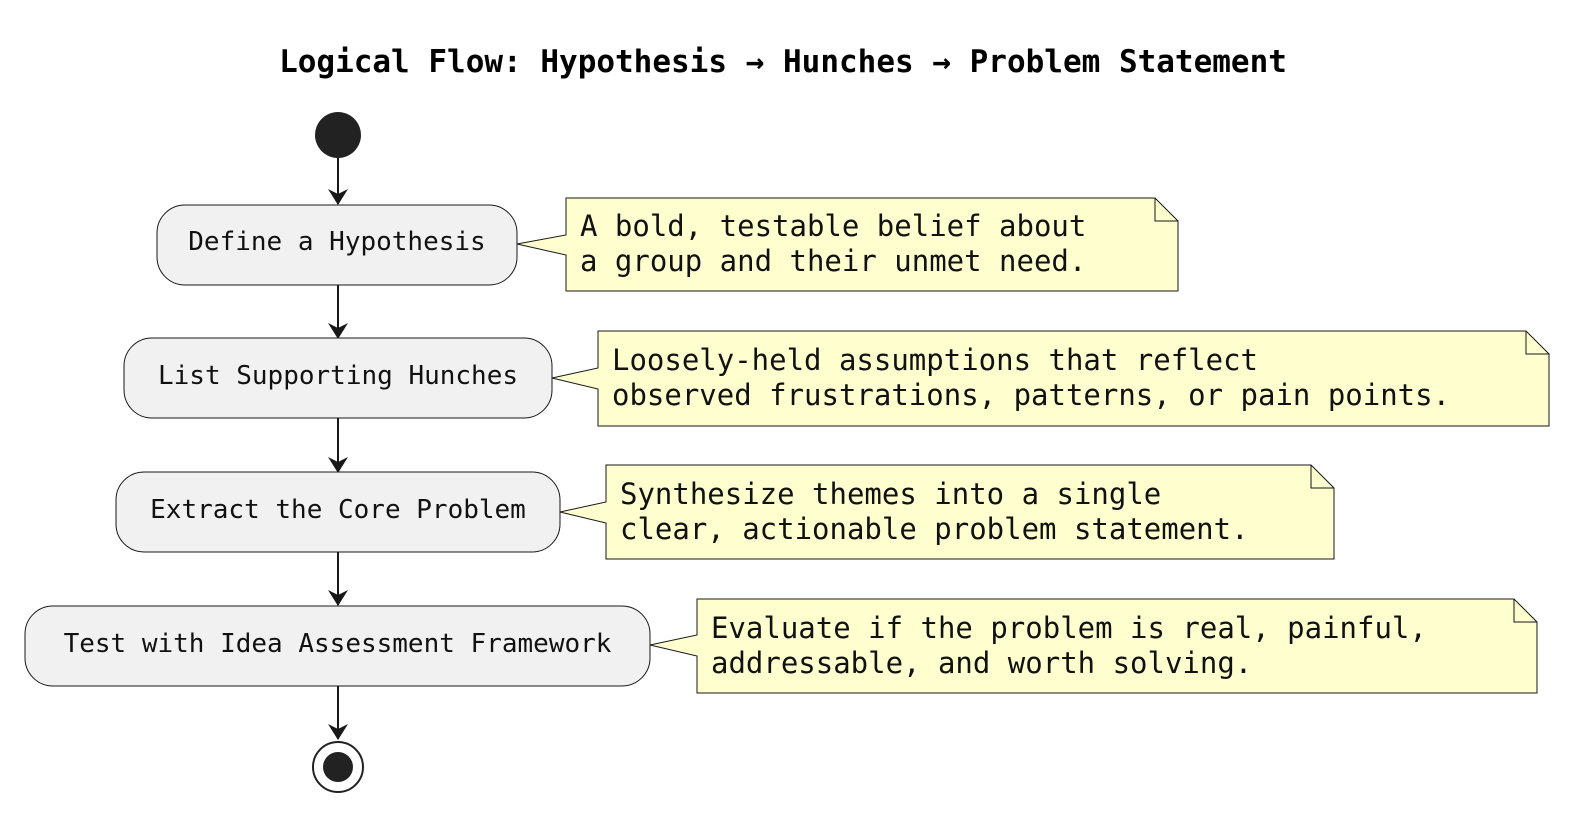  I want to click on note-text-line: Loosely-held assumptions that reflect, so click(935, 360).